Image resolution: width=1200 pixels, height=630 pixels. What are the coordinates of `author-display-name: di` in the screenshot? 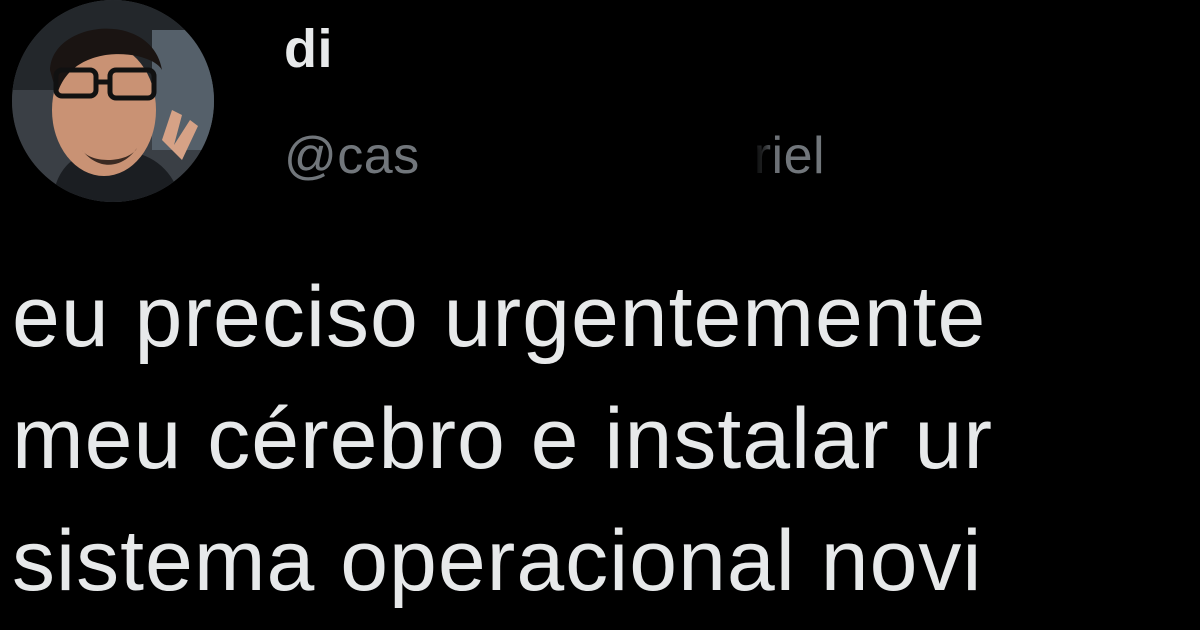 It's located at (308, 49).